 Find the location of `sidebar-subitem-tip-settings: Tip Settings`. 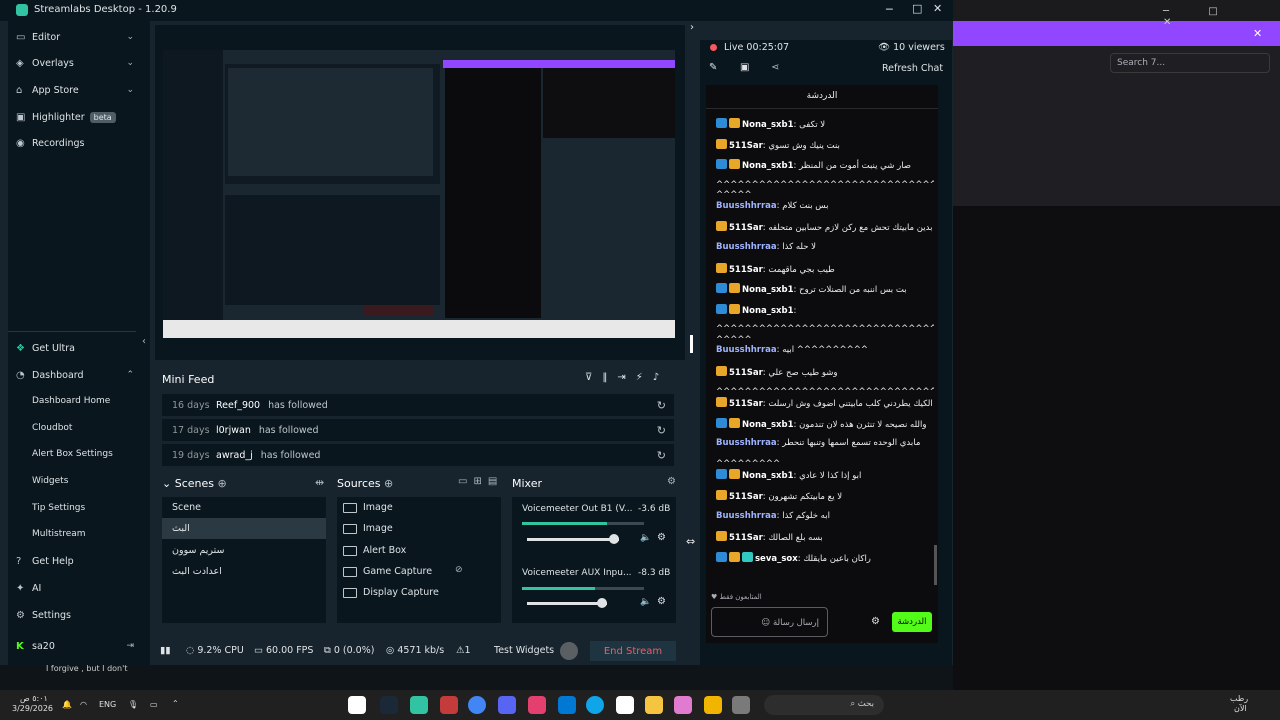

sidebar-subitem-tip-settings: Tip Settings is located at coordinates (58, 508).